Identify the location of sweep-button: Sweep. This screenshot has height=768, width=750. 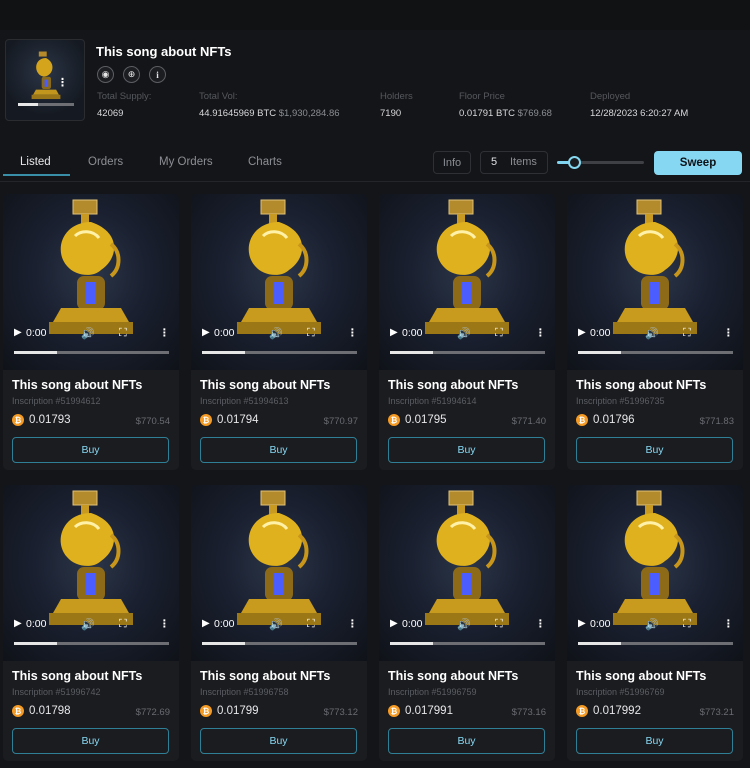
(698, 163).